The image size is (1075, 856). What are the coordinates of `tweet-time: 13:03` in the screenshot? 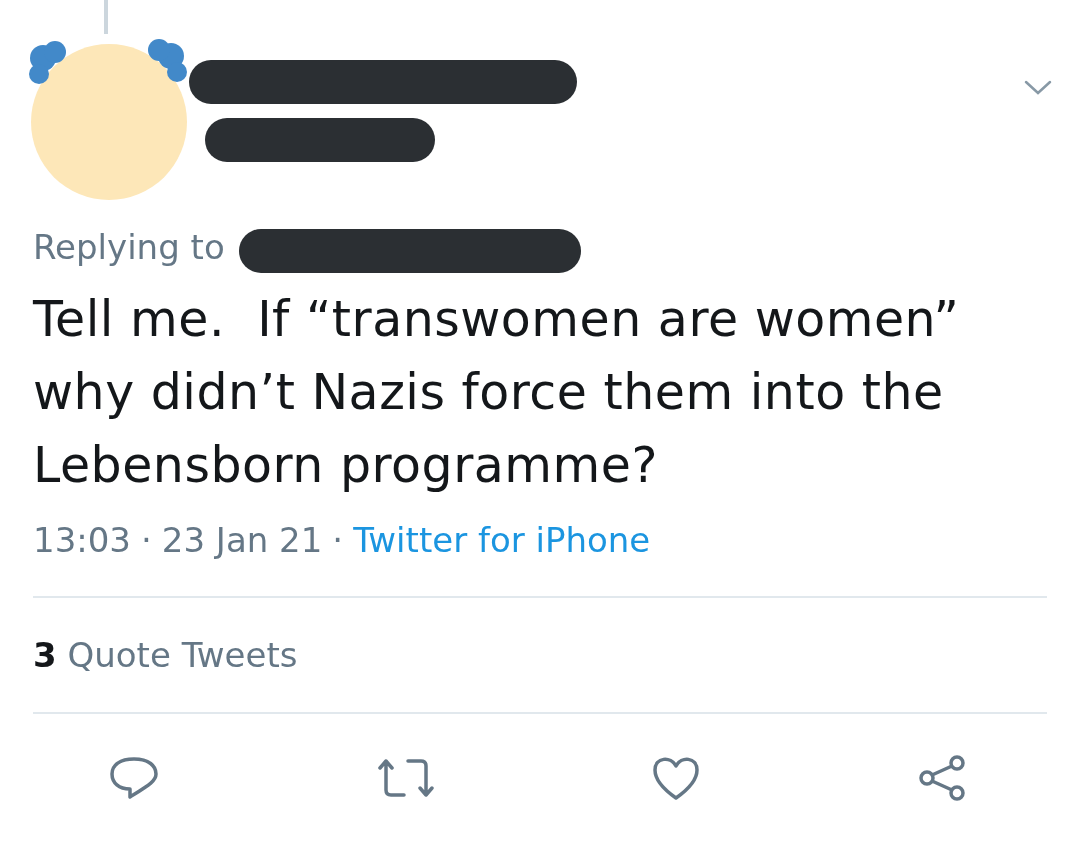 It's located at (82, 540).